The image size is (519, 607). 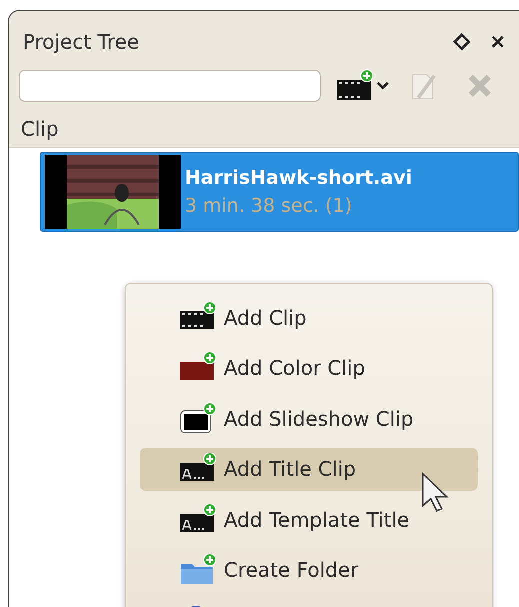 I want to click on menu-item: Create Folder, so click(x=309, y=570).